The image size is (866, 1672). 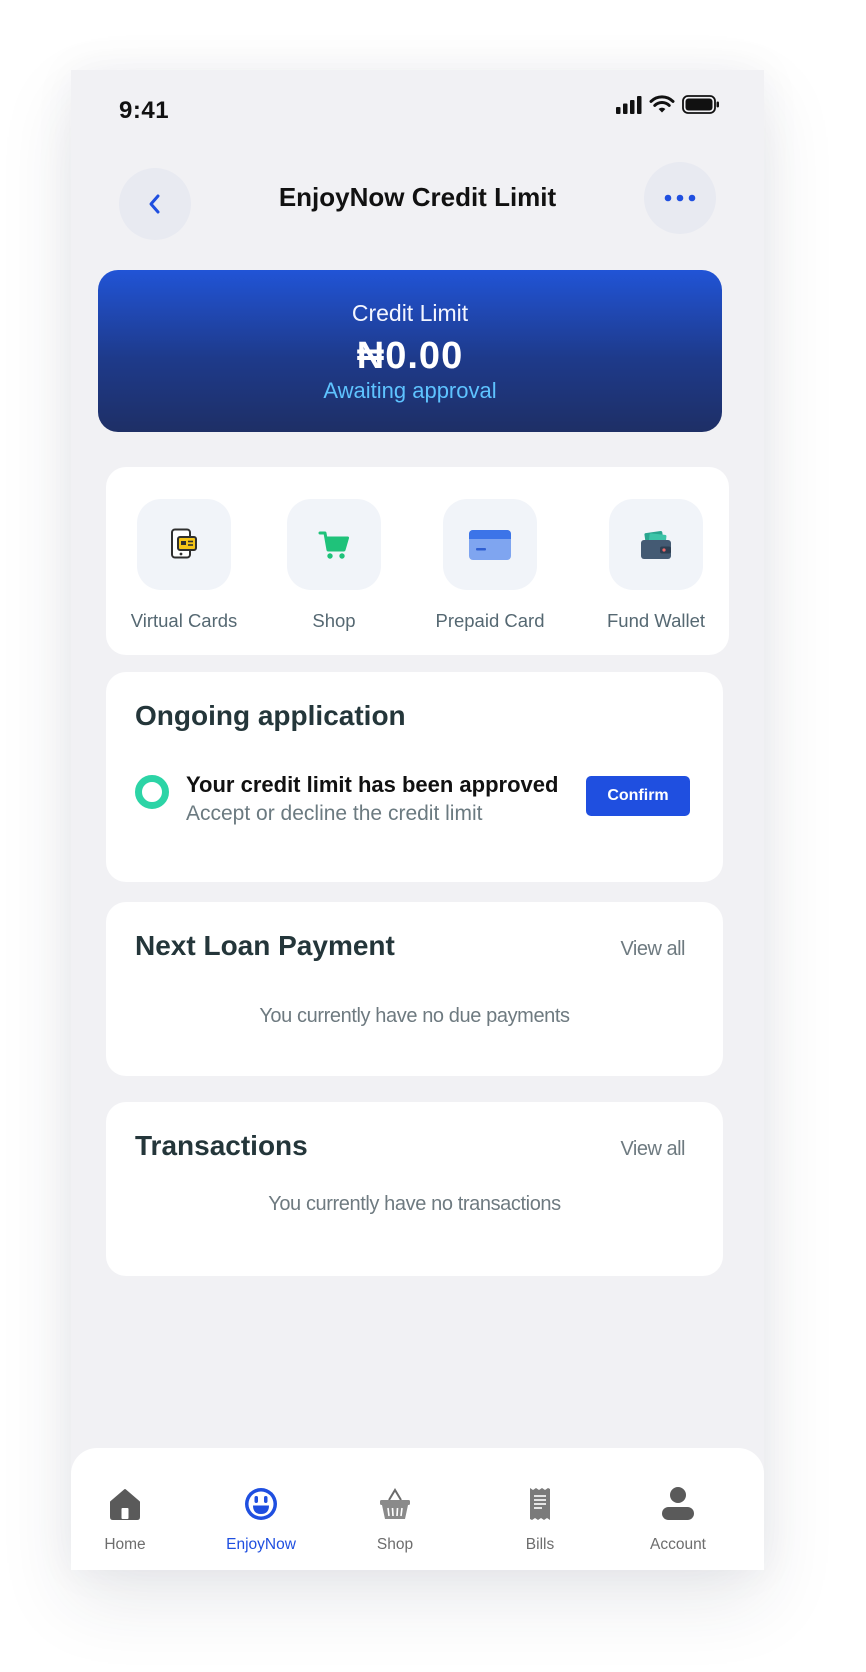 I want to click on quick-action-label: Fund Wallet, so click(x=656, y=620).